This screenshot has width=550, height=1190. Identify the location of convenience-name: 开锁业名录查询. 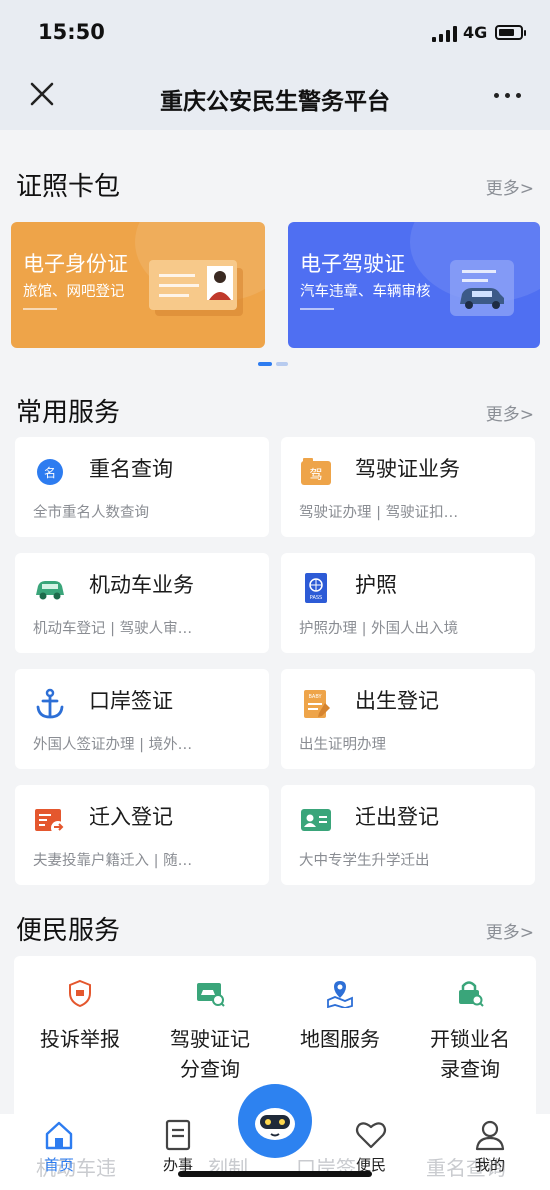
(470, 1054).